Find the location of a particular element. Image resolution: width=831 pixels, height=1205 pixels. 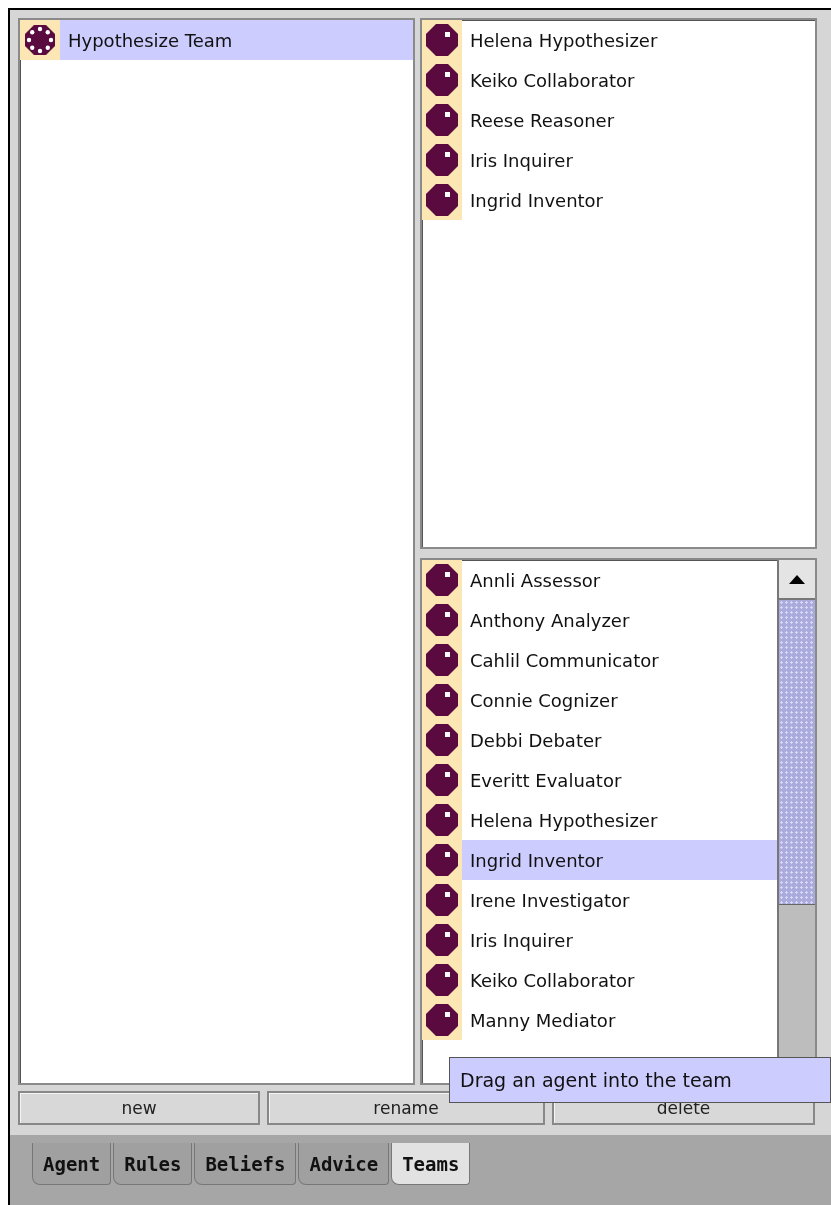

list-item: Debbi Debater is located at coordinates (599, 740).